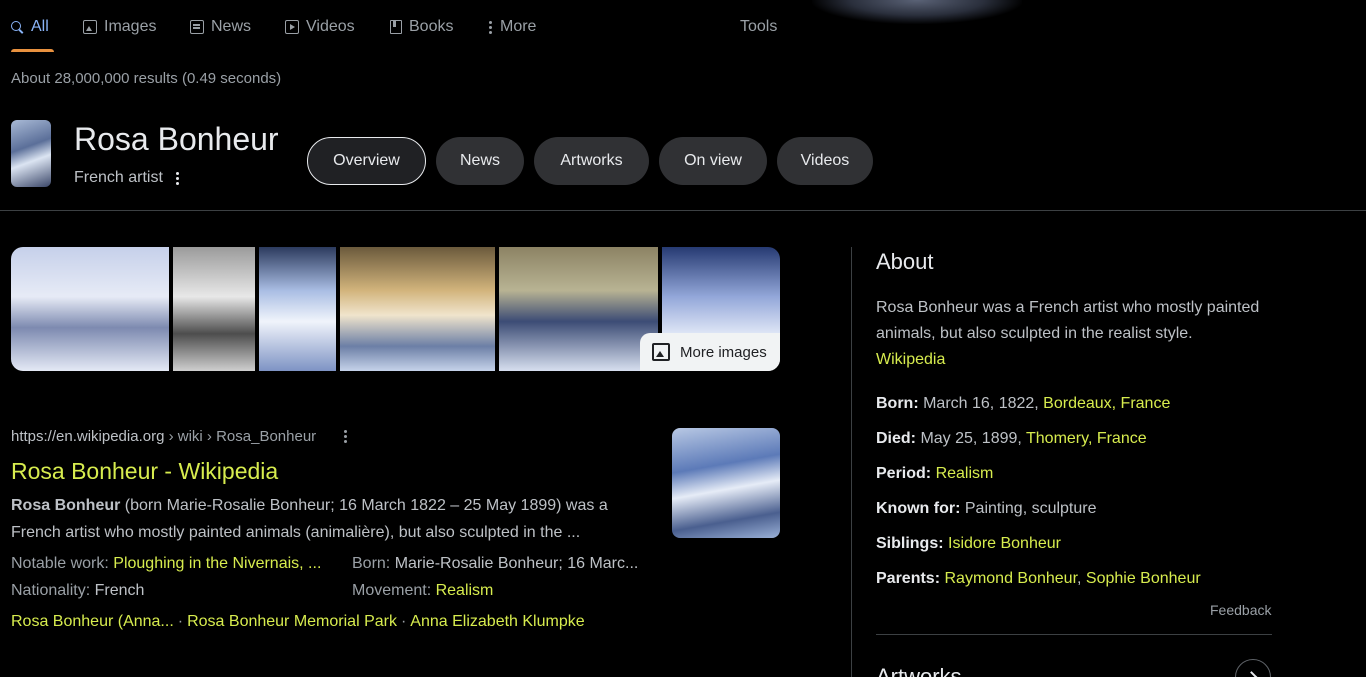  I want to click on kp-label: Born:, so click(897, 403).